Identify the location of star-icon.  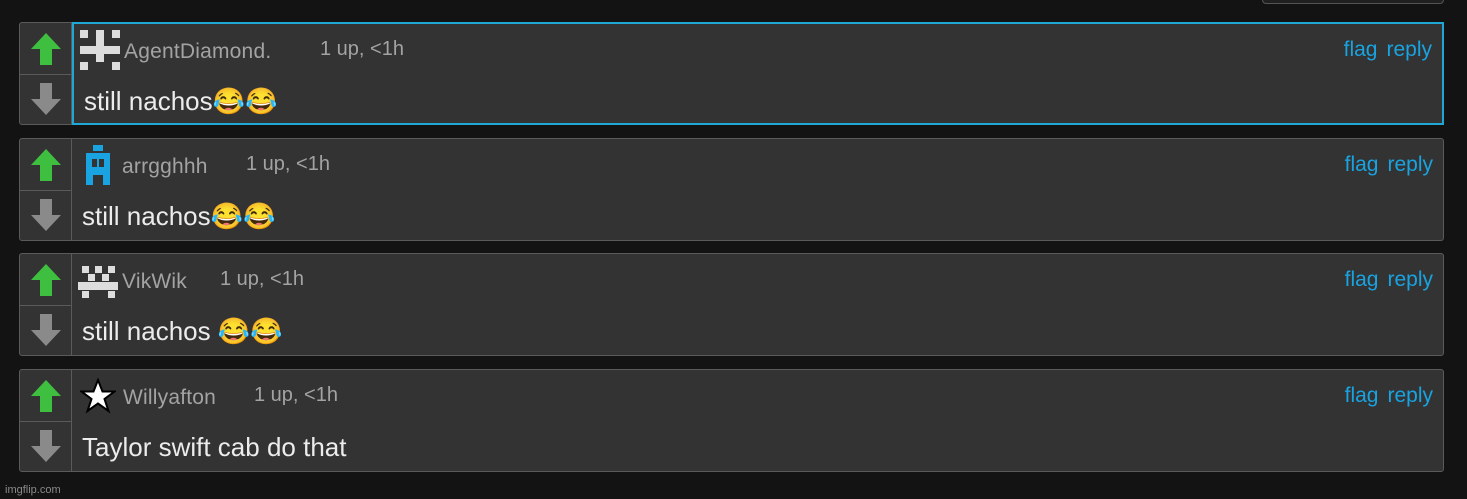
(98, 396).